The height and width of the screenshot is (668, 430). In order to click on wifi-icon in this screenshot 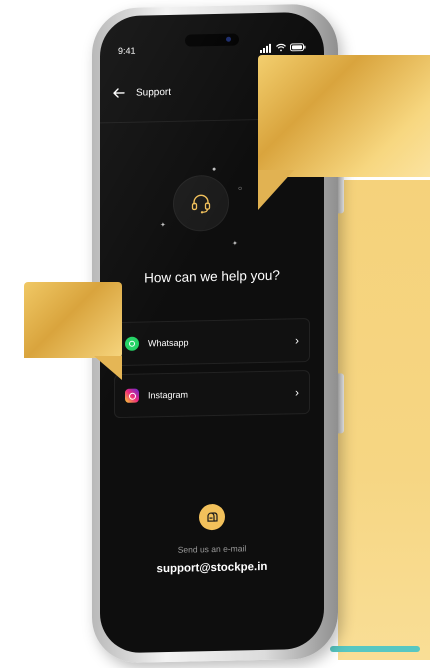, I will do `click(281, 47)`.